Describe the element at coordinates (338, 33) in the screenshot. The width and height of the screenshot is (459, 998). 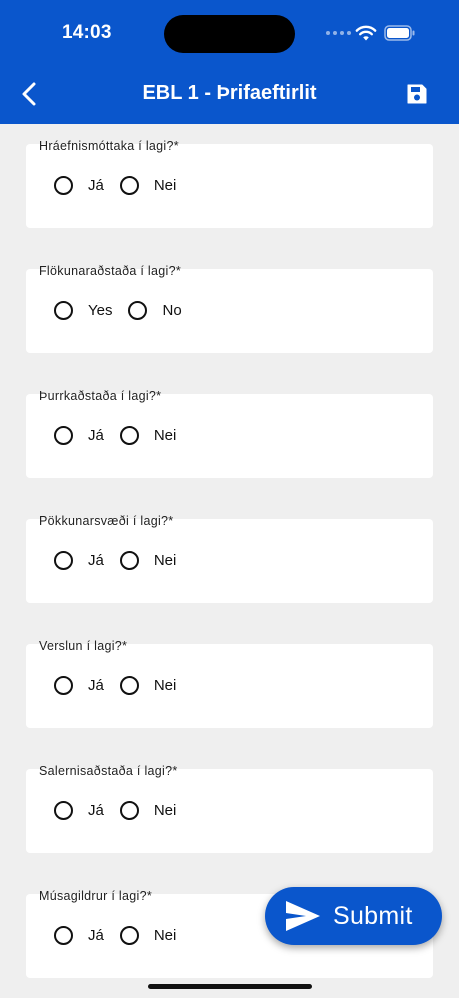
I see `cellular-signal-icon` at that location.